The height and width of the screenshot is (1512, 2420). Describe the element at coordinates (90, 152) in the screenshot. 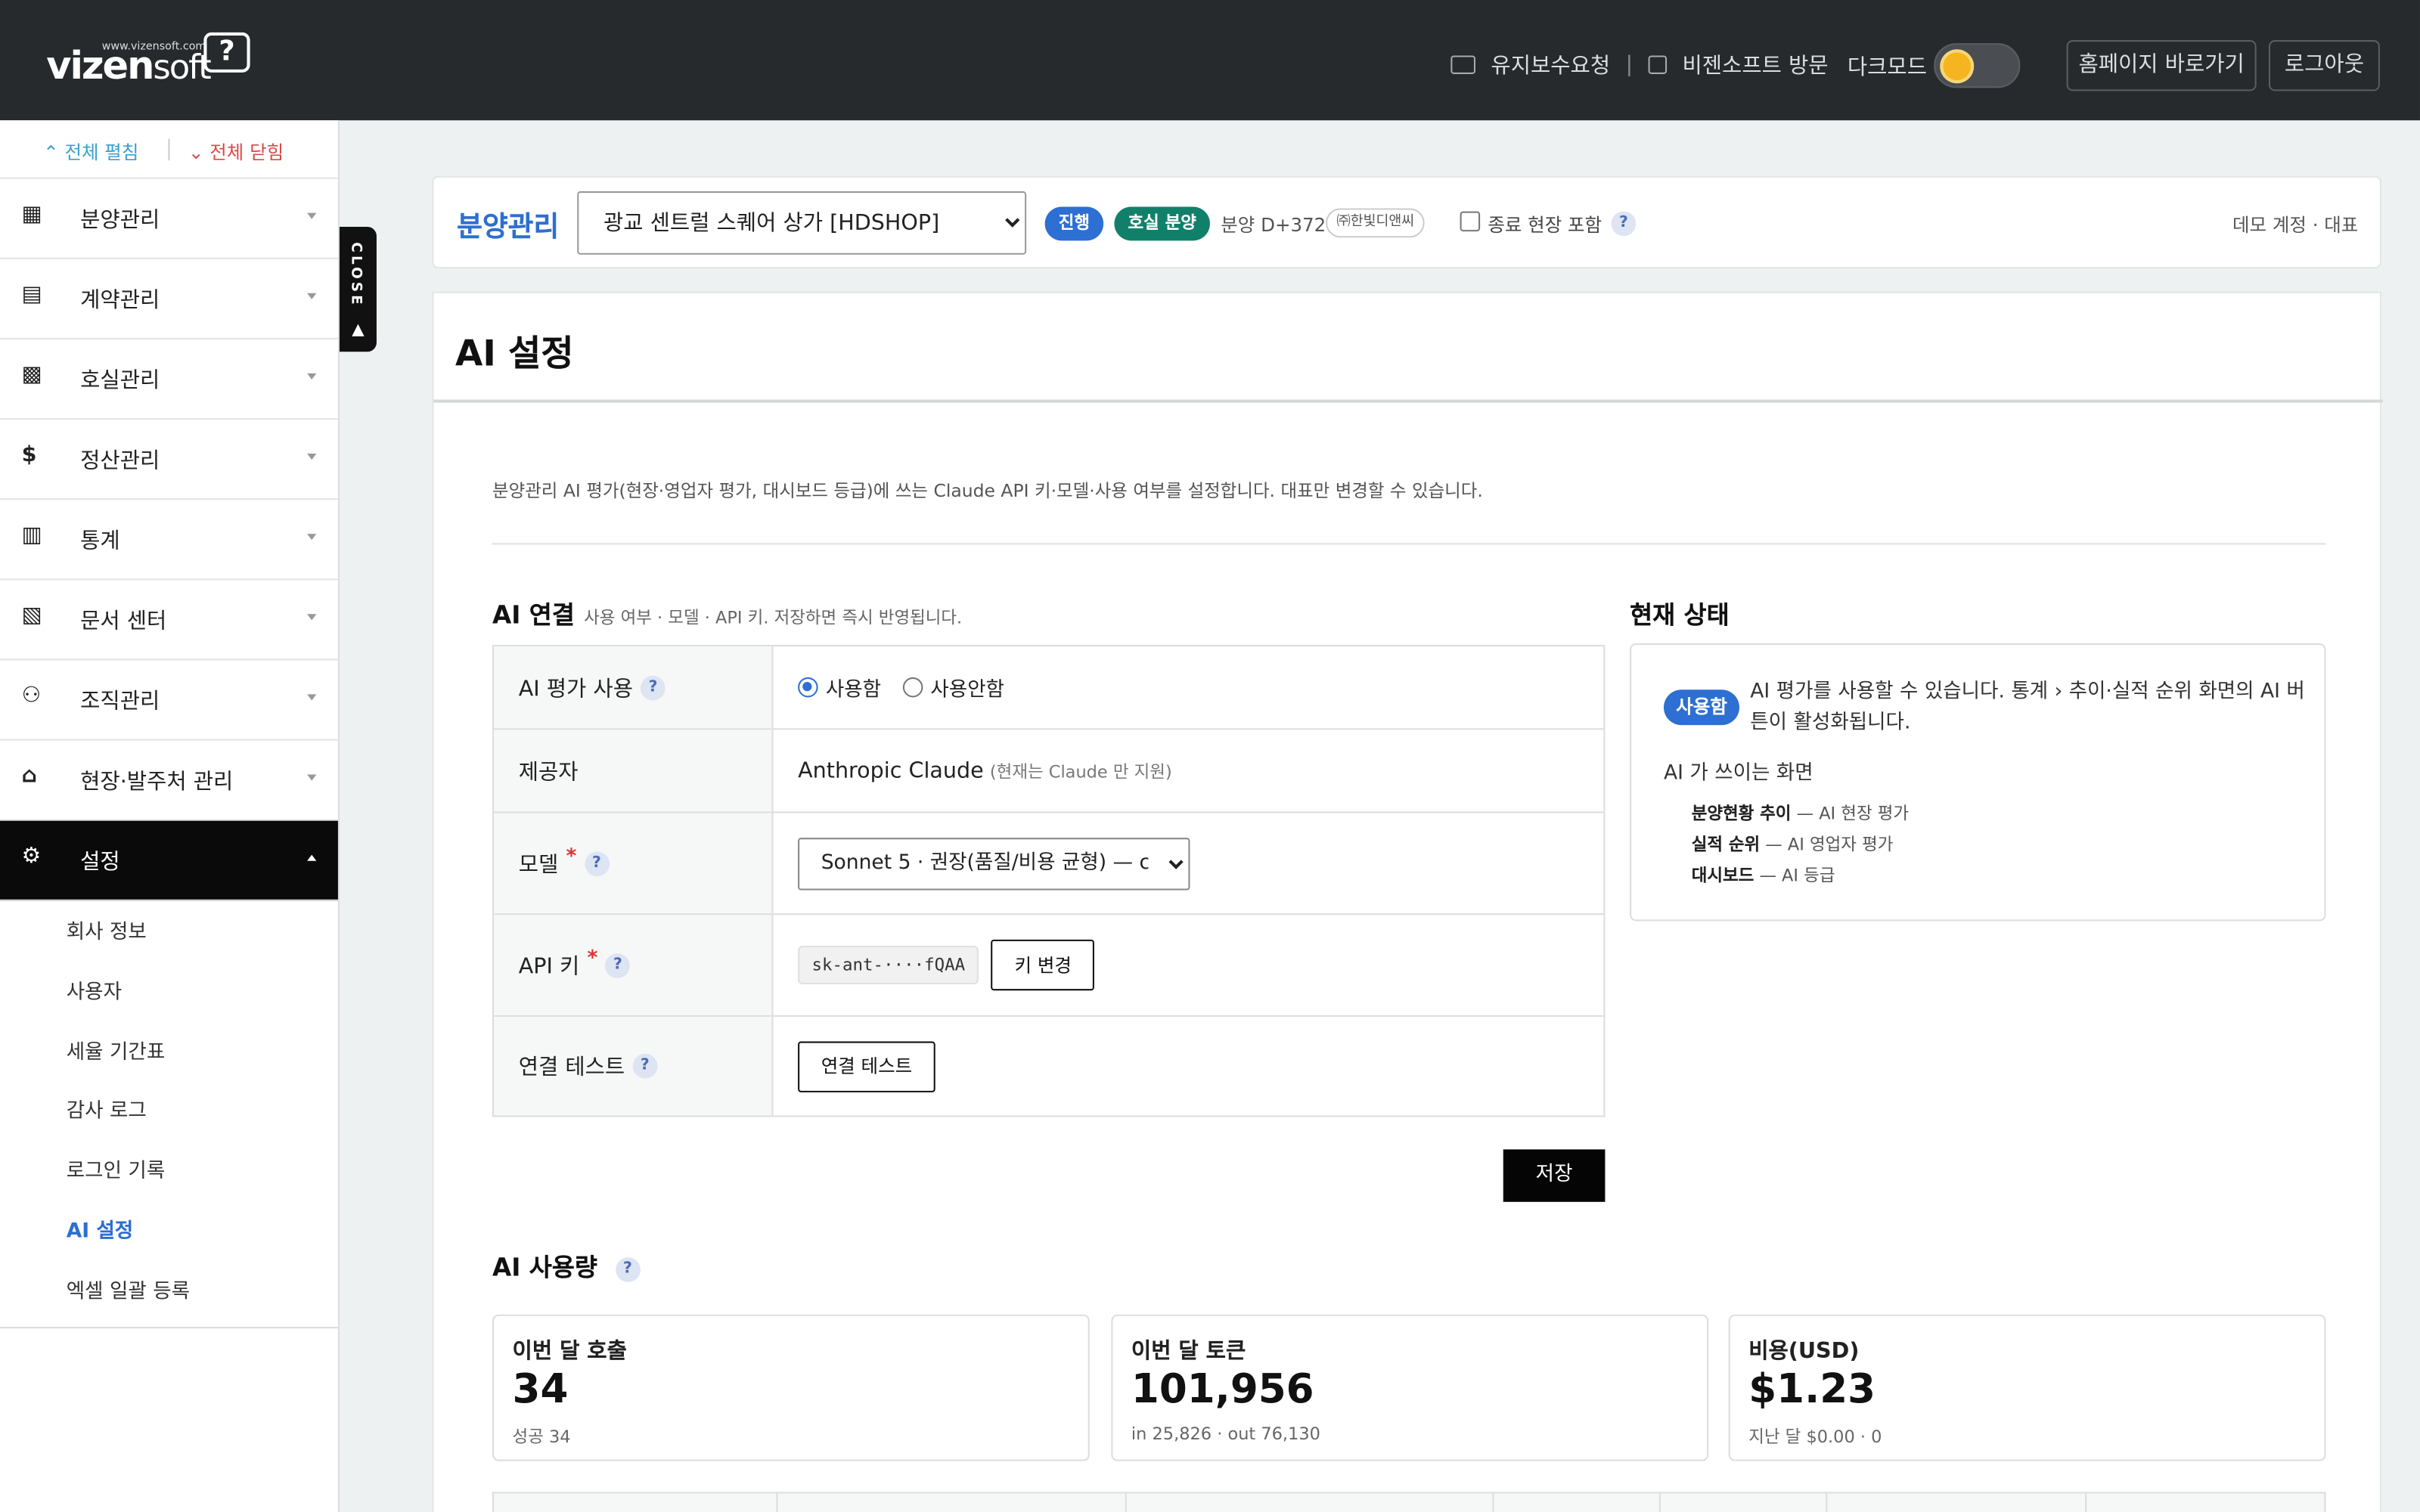

I see `expand-all-button: ⌃ 전체 펼침` at that location.